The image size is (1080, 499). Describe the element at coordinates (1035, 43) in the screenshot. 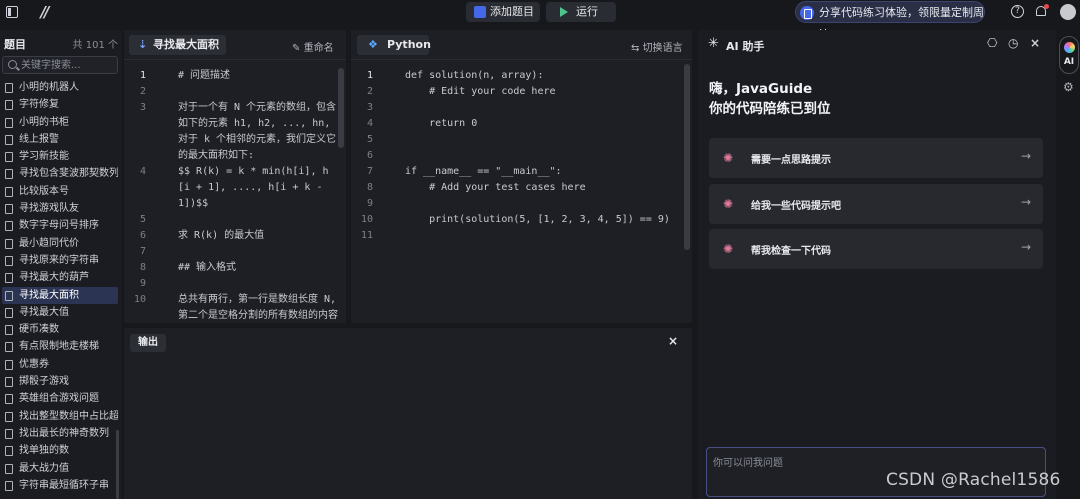

I see `close-ai-icon: ×` at that location.